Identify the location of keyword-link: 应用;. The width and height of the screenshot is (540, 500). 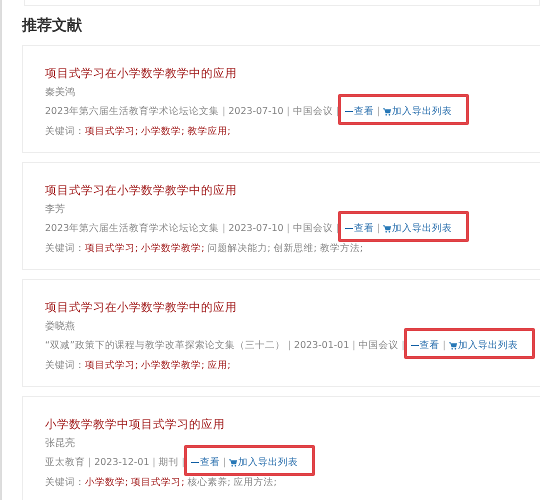
(219, 365).